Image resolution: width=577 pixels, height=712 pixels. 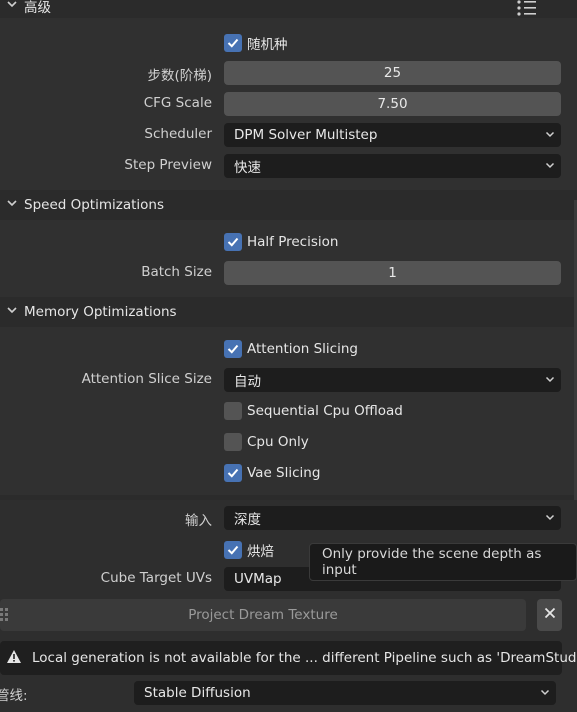 I want to click on scheduler-value: DPM Solver Multistep, so click(x=306, y=135).